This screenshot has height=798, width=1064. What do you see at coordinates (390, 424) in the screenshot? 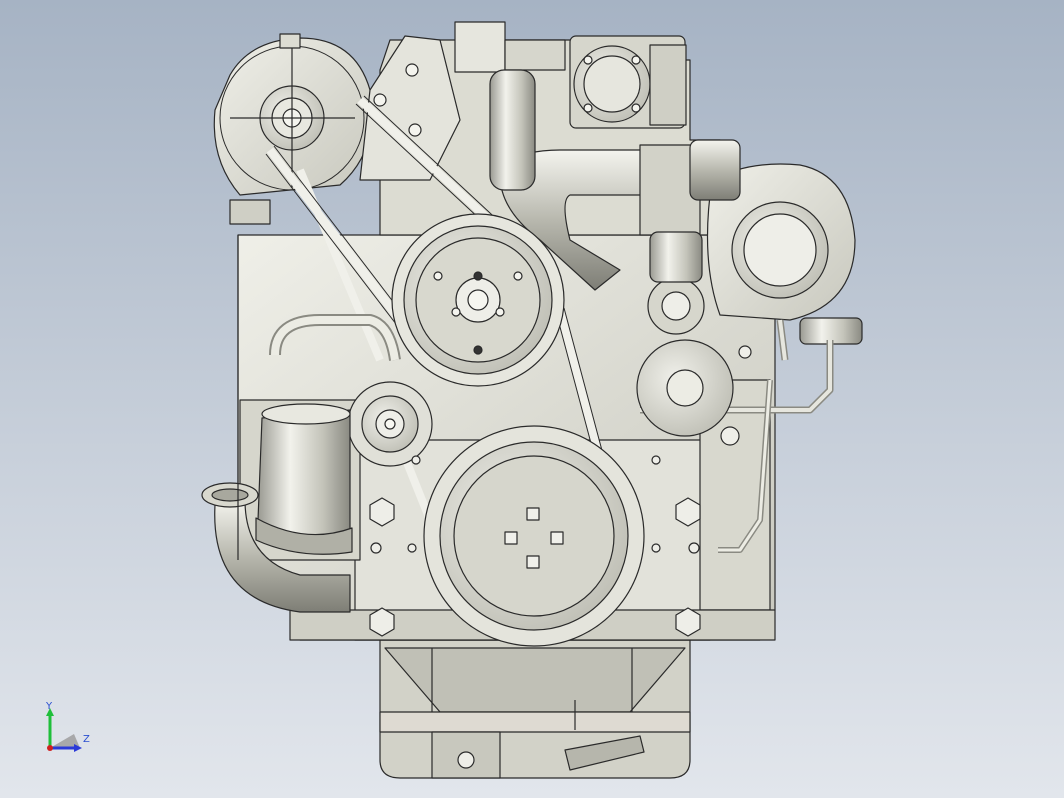
I see `idler-pulley` at bounding box center [390, 424].